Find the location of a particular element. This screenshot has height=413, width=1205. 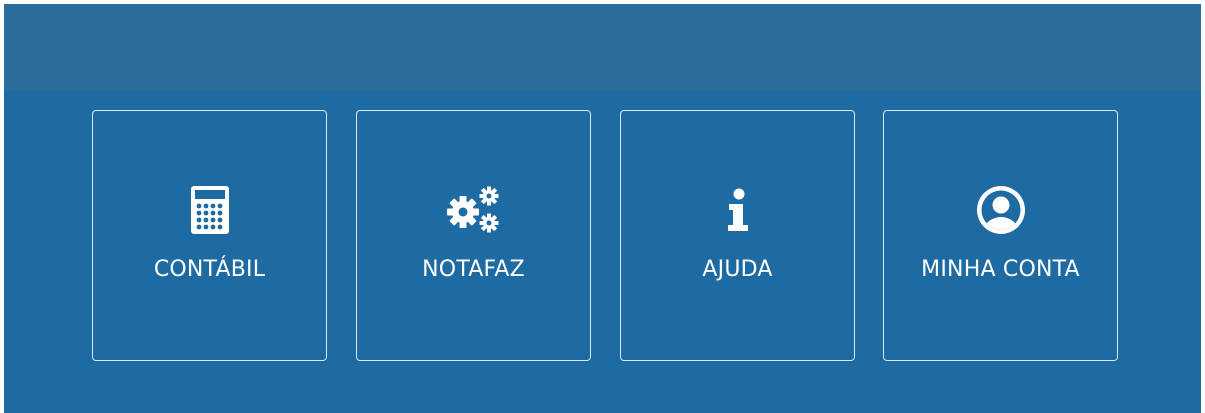

calculator-icon is located at coordinates (210, 210).